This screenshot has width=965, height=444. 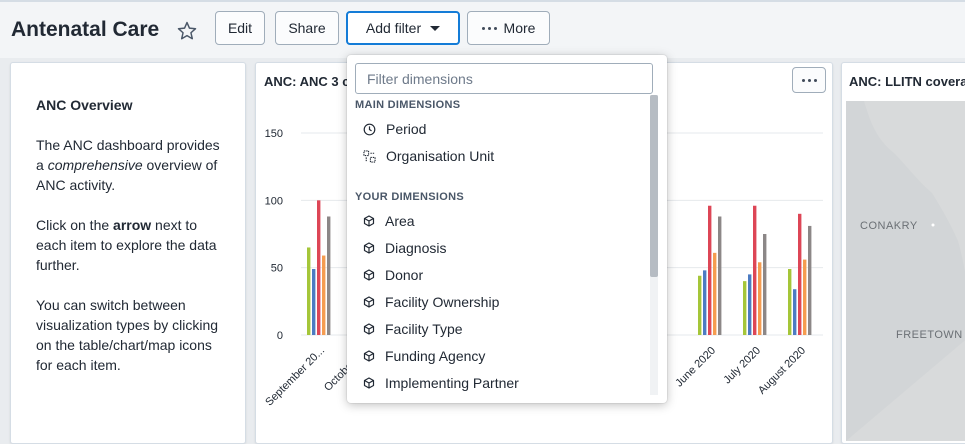 What do you see at coordinates (695, 367) in the screenshot?
I see `x-tick-label: June 2020` at bounding box center [695, 367].